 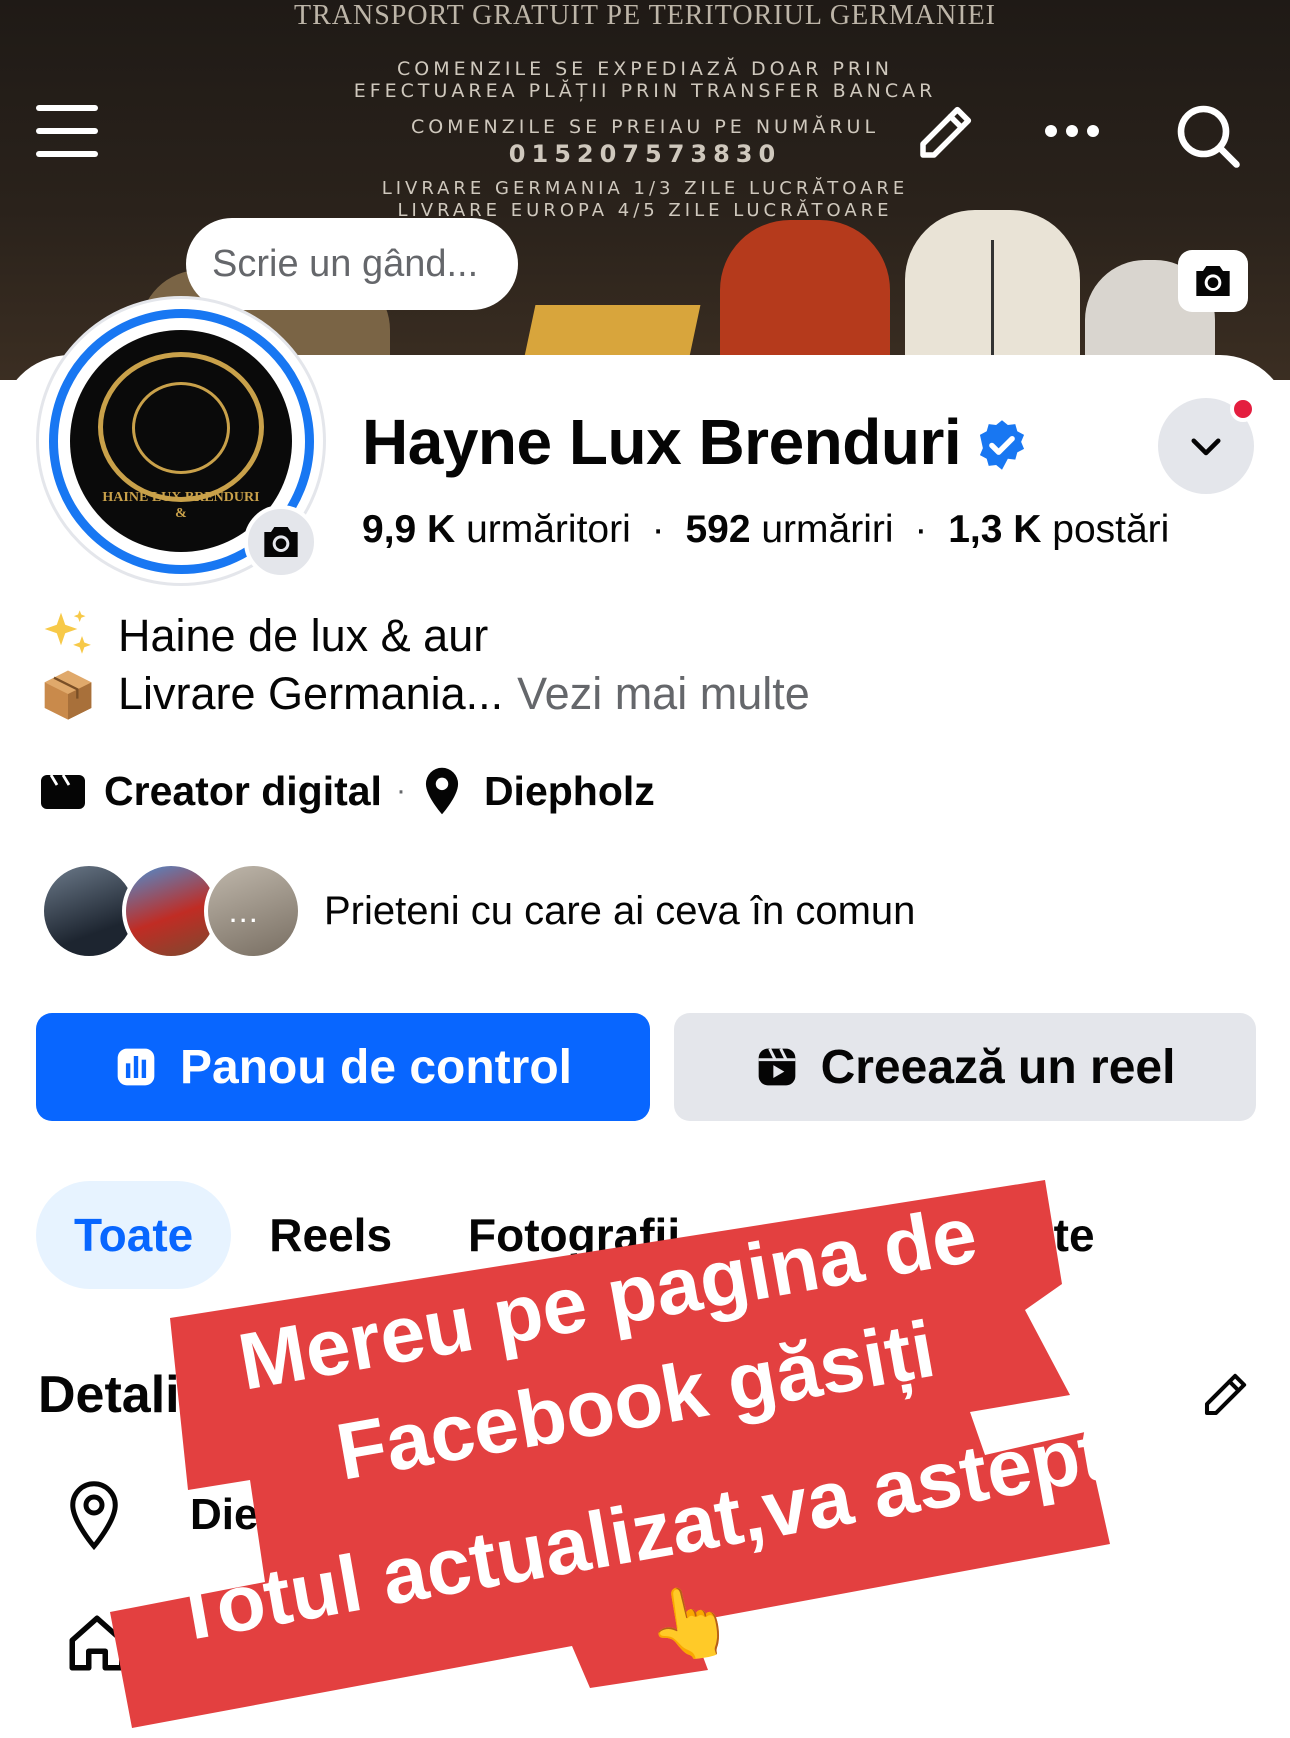 What do you see at coordinates (645, 154) in the screenshot?
I see `cover-phone-number: 015207573830` at bounding box center [645, 154].